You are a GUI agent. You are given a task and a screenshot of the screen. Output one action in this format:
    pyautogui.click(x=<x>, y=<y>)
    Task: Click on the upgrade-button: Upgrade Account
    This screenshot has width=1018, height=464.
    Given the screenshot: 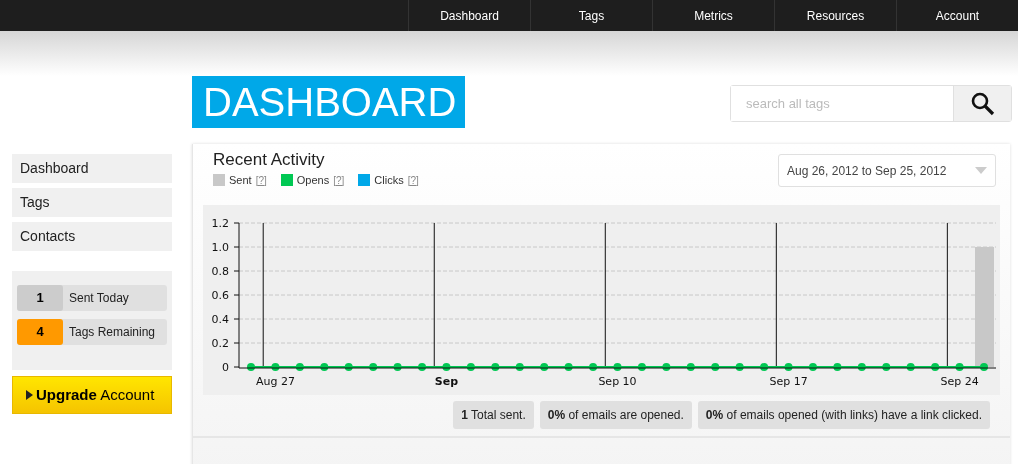 What is the action you would take?
    pyautogui.click(x=92, y=395)
    